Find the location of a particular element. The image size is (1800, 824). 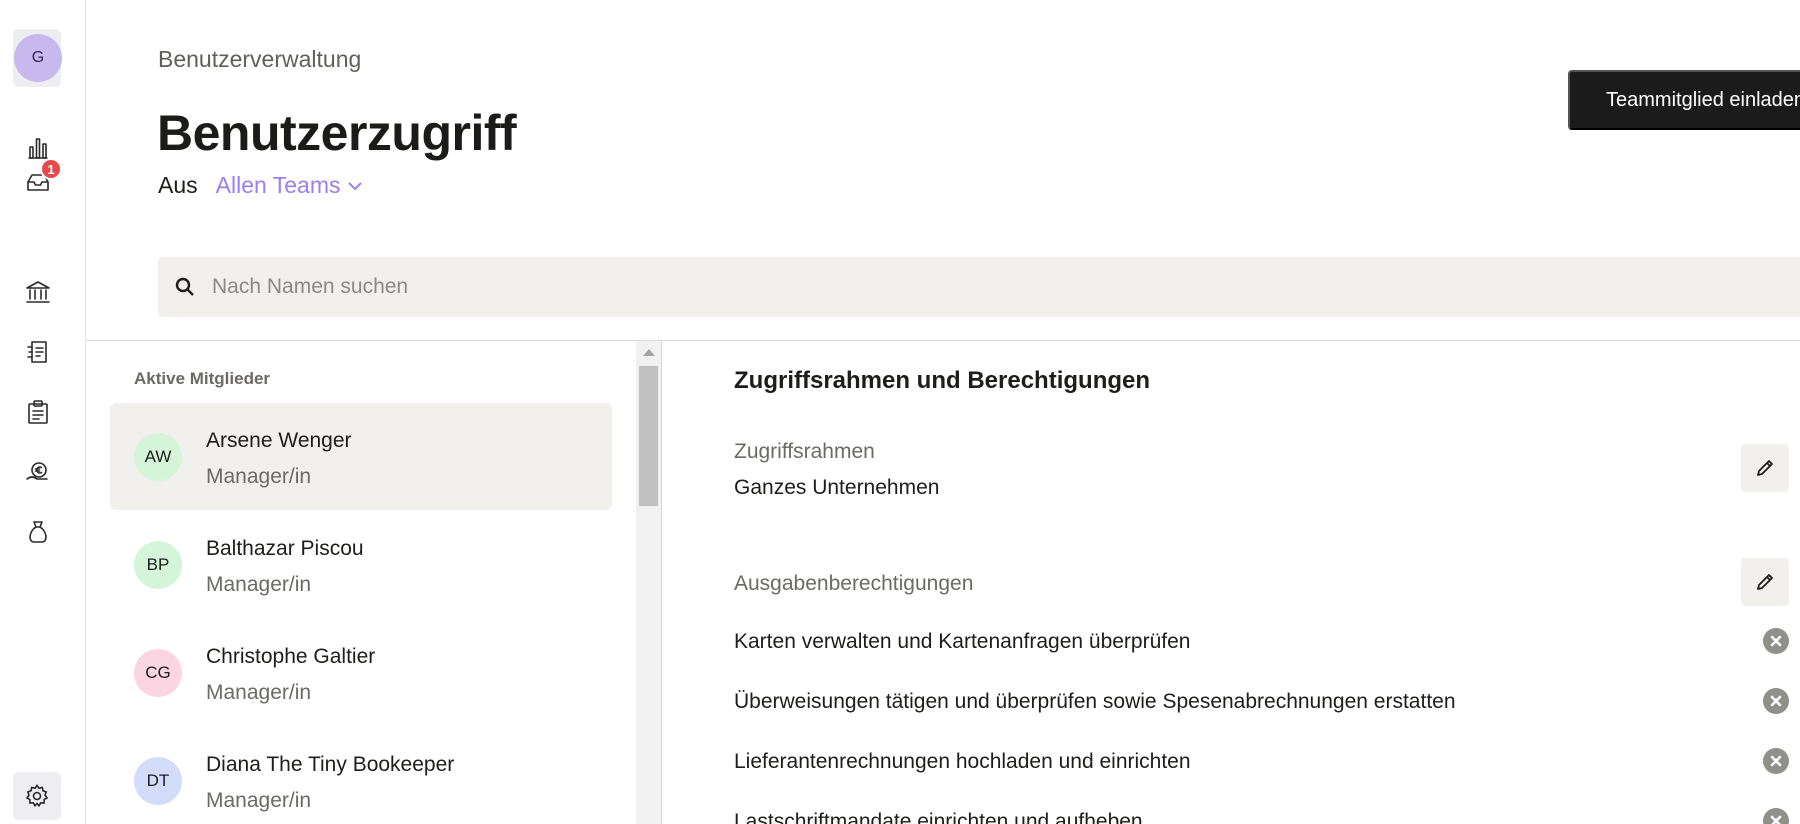

avatar: BP is located at coordinates (158, 565).